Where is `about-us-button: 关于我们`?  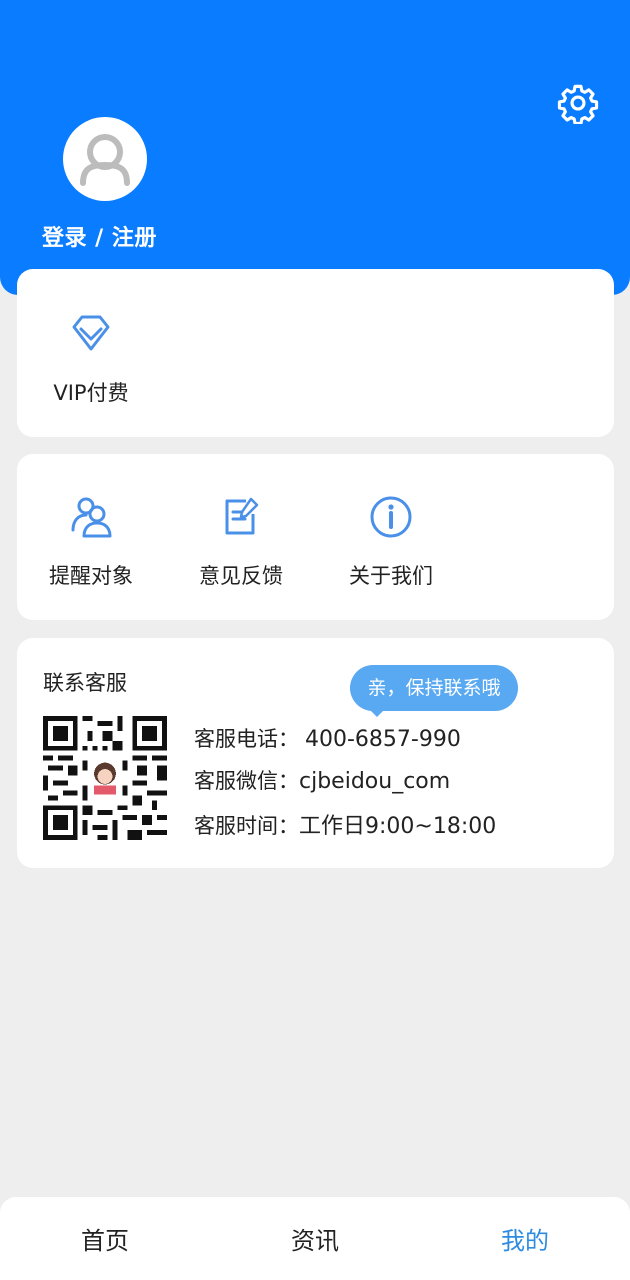 about-us-button: 关于我们 is located at coordinates (391, 541).